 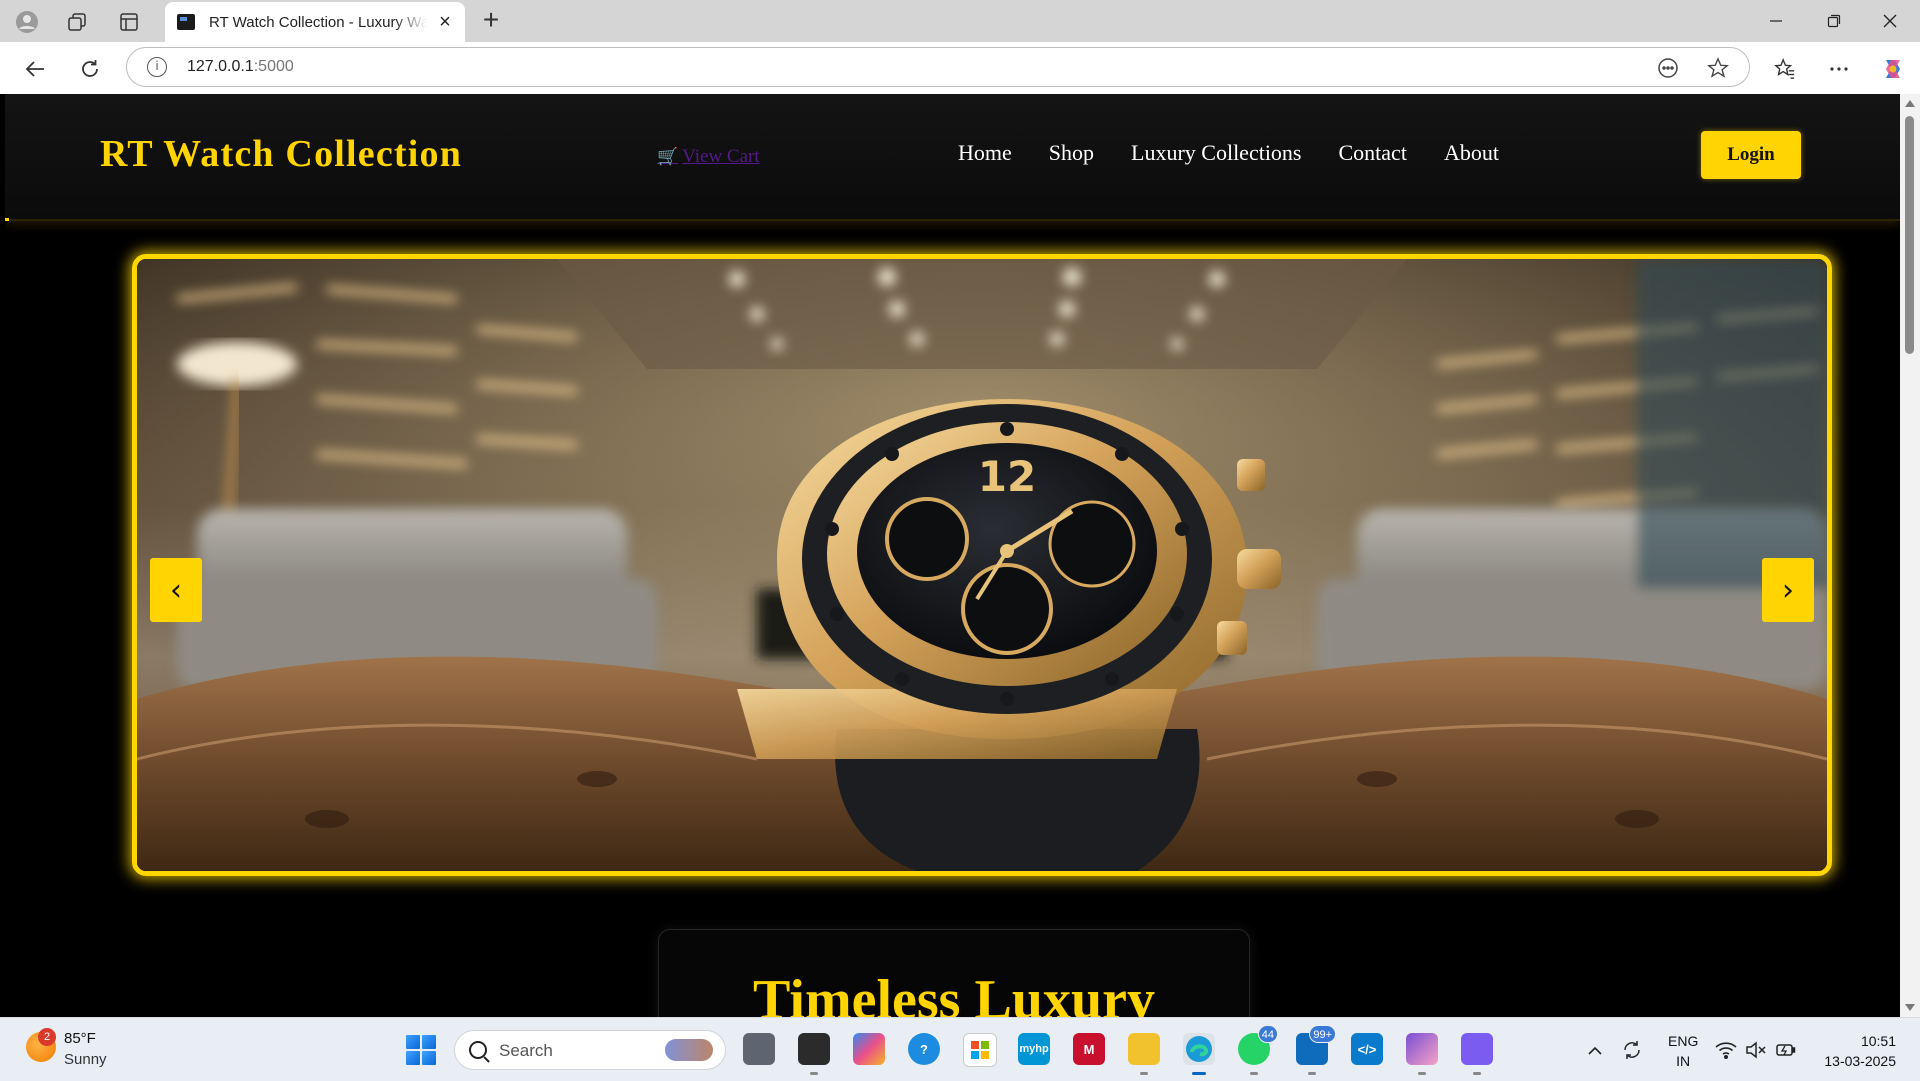 What do you see at coordinates (1910, 555) in the screenshot?
I see `page-scrollbar` at bounding box center [1910, 555].